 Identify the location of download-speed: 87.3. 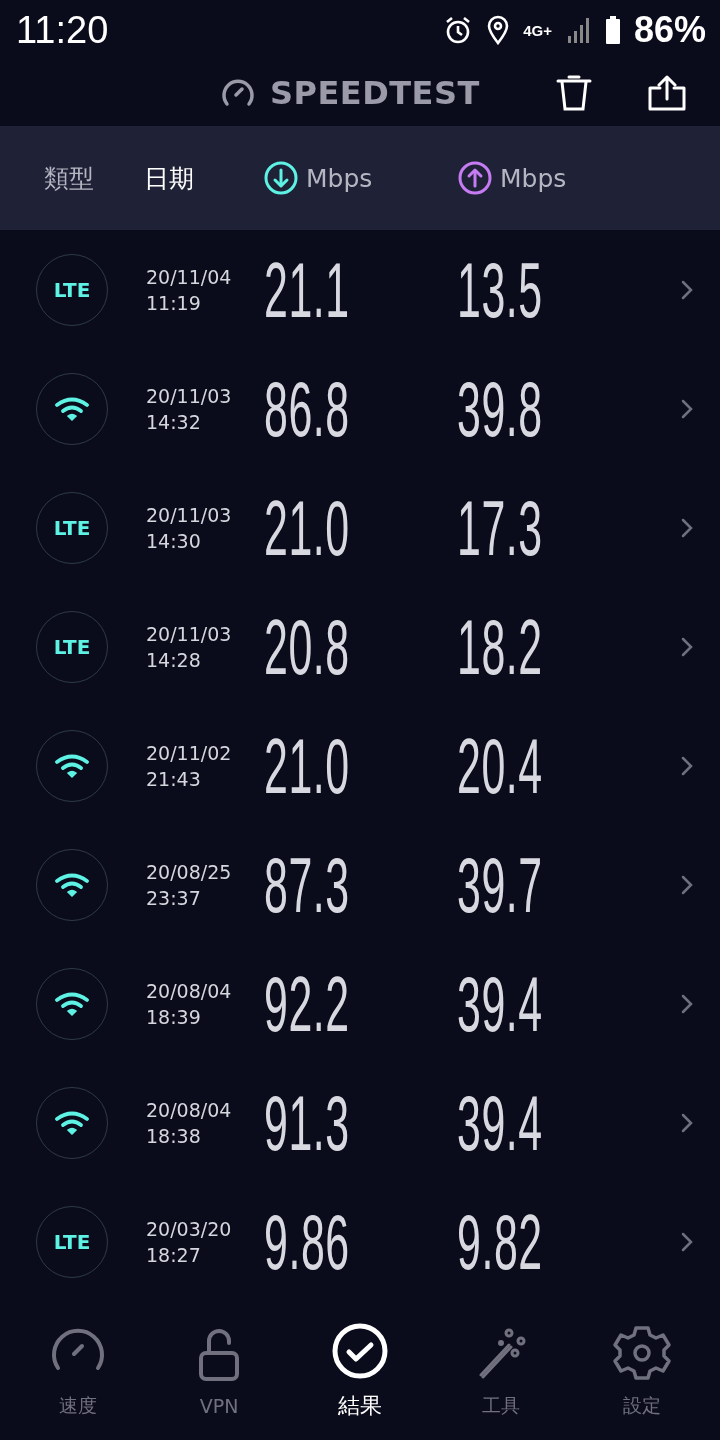
(307, 884).